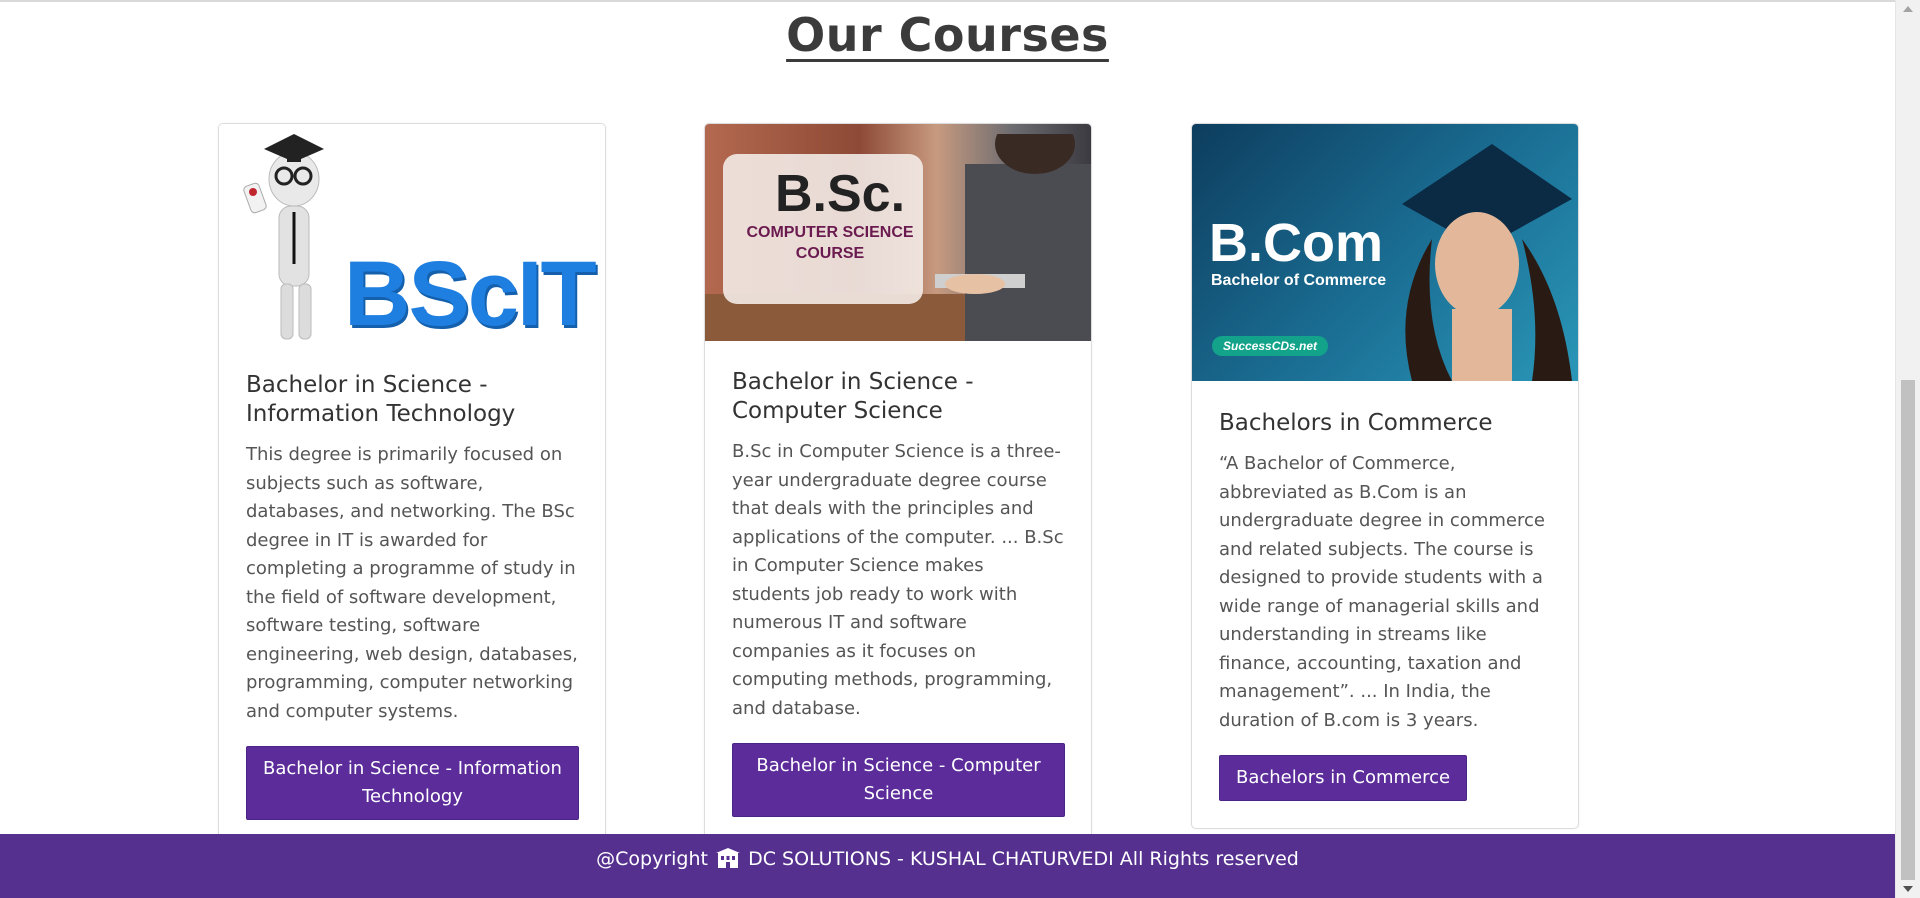 This screenshot has height=898, width=1920. I want to click on course-image-tag: SuccessCDs.net, so click(1270, 346).